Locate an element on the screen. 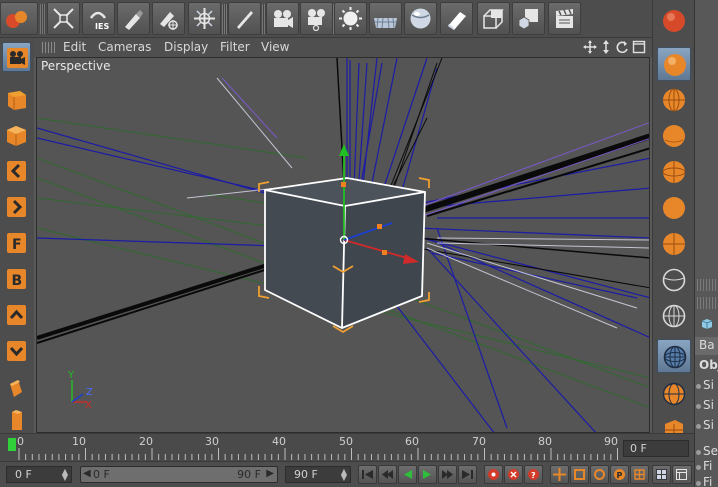 The image size is (718, 487). edge-mode-button is located at coordinates (16, 207).